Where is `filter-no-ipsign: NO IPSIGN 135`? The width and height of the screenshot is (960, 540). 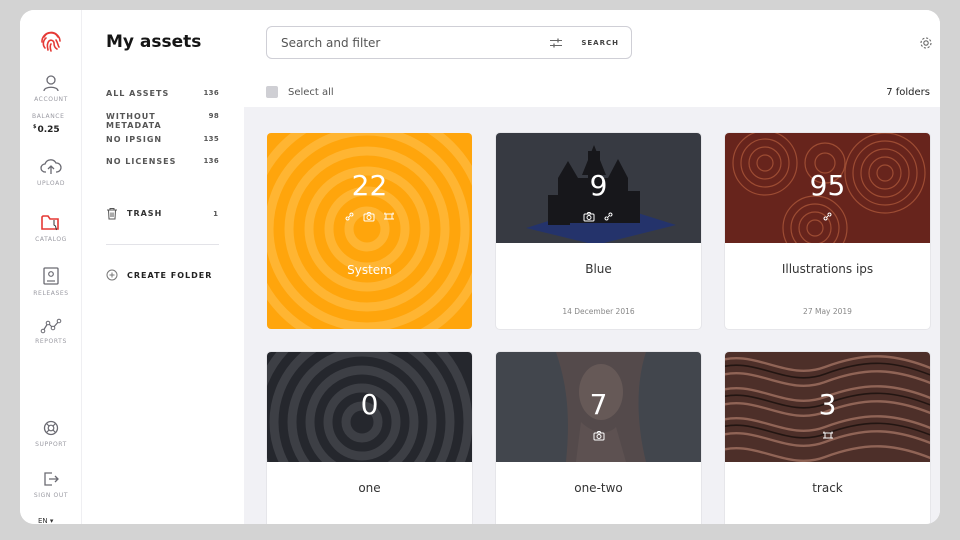
filter-no-ipsign: NO IPSIGN 135 is located at coordinates (162, 139).